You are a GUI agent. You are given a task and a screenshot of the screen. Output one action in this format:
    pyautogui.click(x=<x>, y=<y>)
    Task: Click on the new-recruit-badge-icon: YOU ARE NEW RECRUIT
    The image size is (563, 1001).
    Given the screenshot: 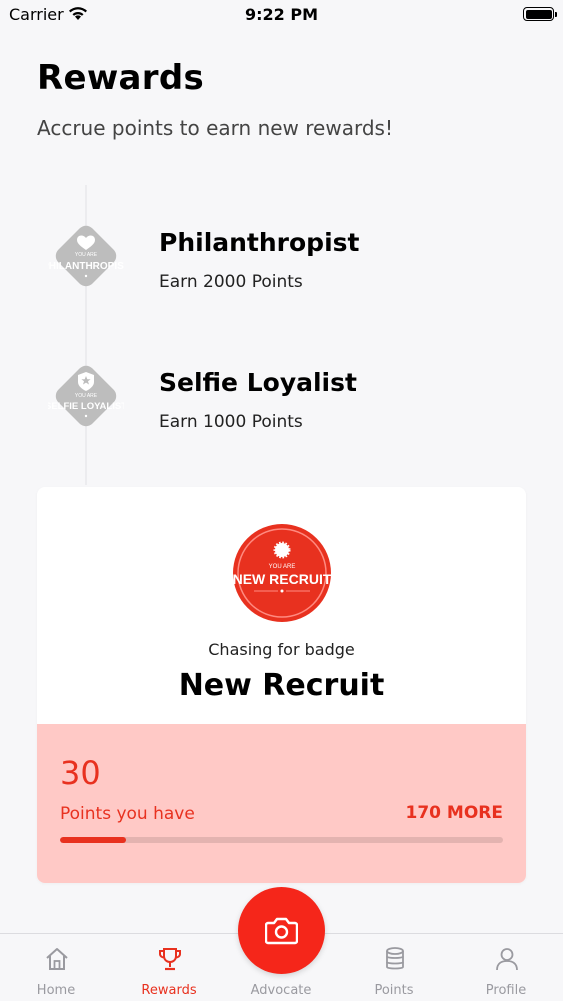 What is the action you would take?
    pyautogui.click(x=282, y=573)
    